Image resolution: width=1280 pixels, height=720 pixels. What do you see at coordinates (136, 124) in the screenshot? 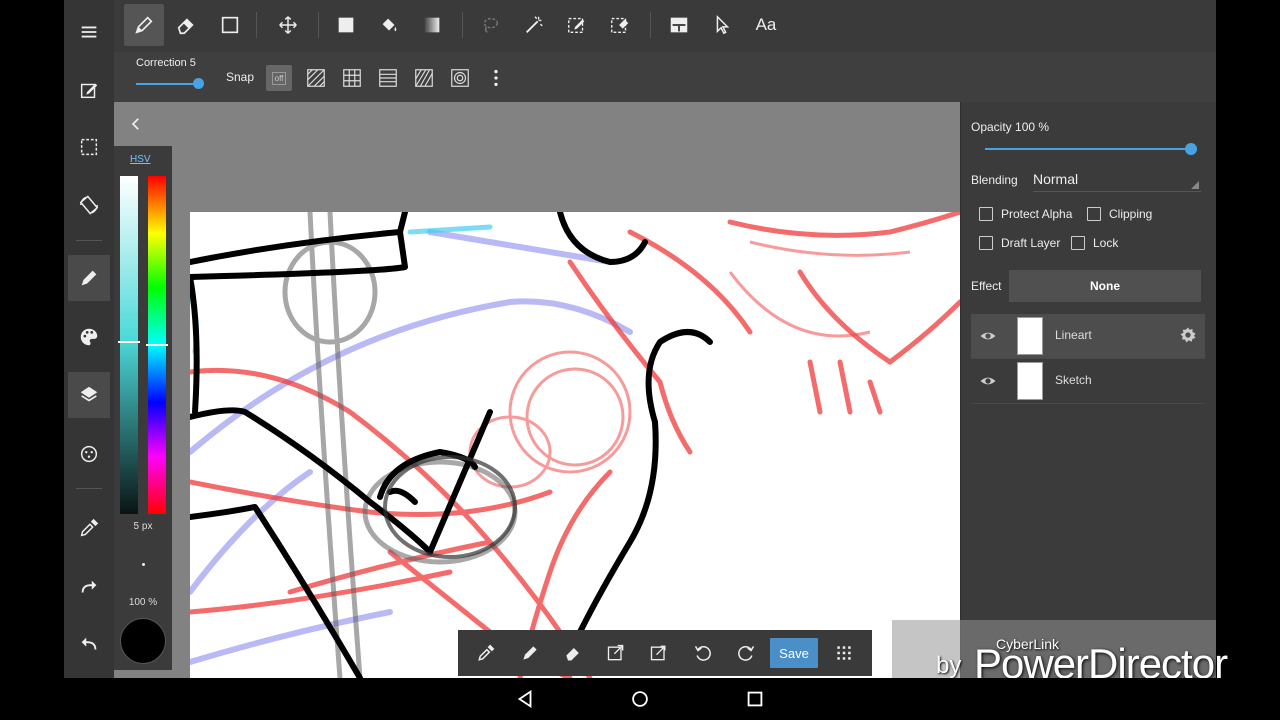
I see `collapse-panel-button` at bounding box center [136, 124].